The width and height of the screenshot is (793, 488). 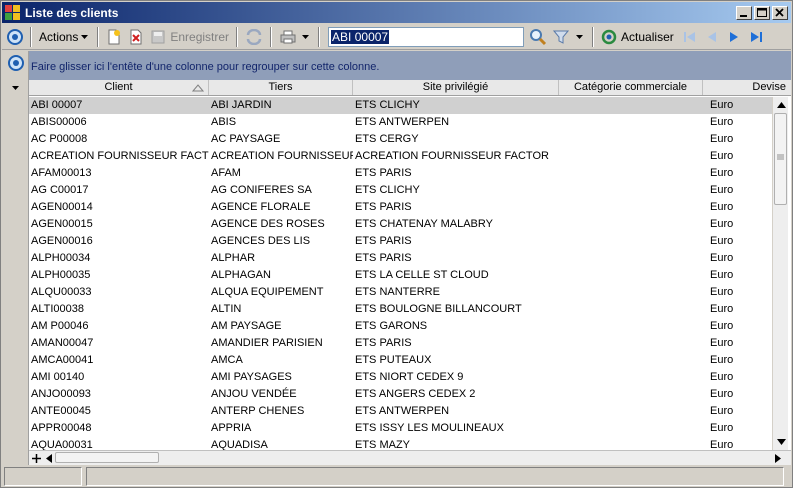 What do you see at coordinates (631, 87) in the screenshot?
I see `column-header-category: Catégorie commerciale` at bounding box center [631, 87].